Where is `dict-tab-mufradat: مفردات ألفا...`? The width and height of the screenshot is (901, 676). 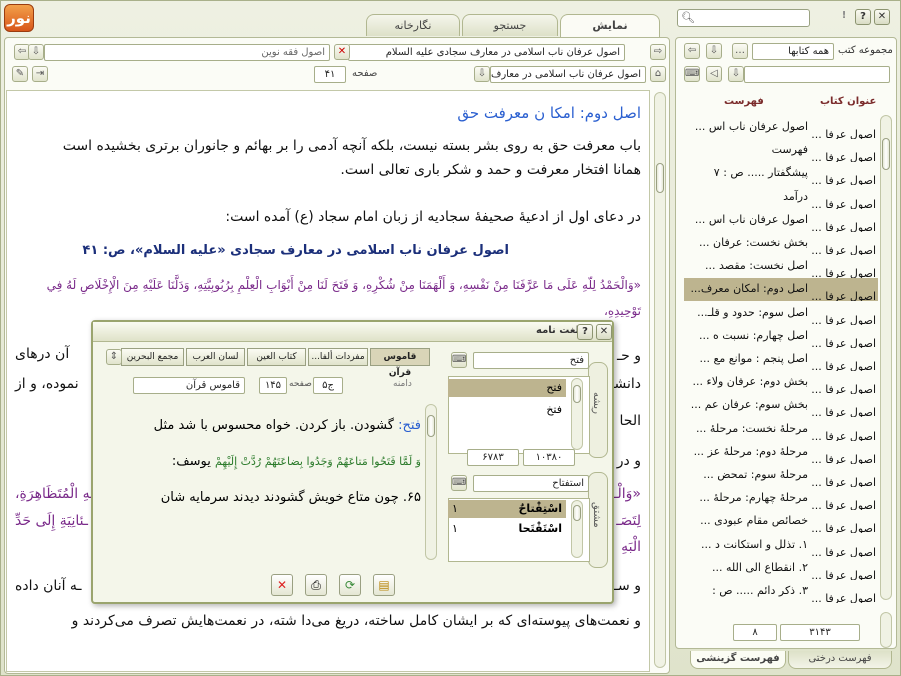 dict-tab-mufradat: مفردات ألفا... is located at coordinates (338, 357).